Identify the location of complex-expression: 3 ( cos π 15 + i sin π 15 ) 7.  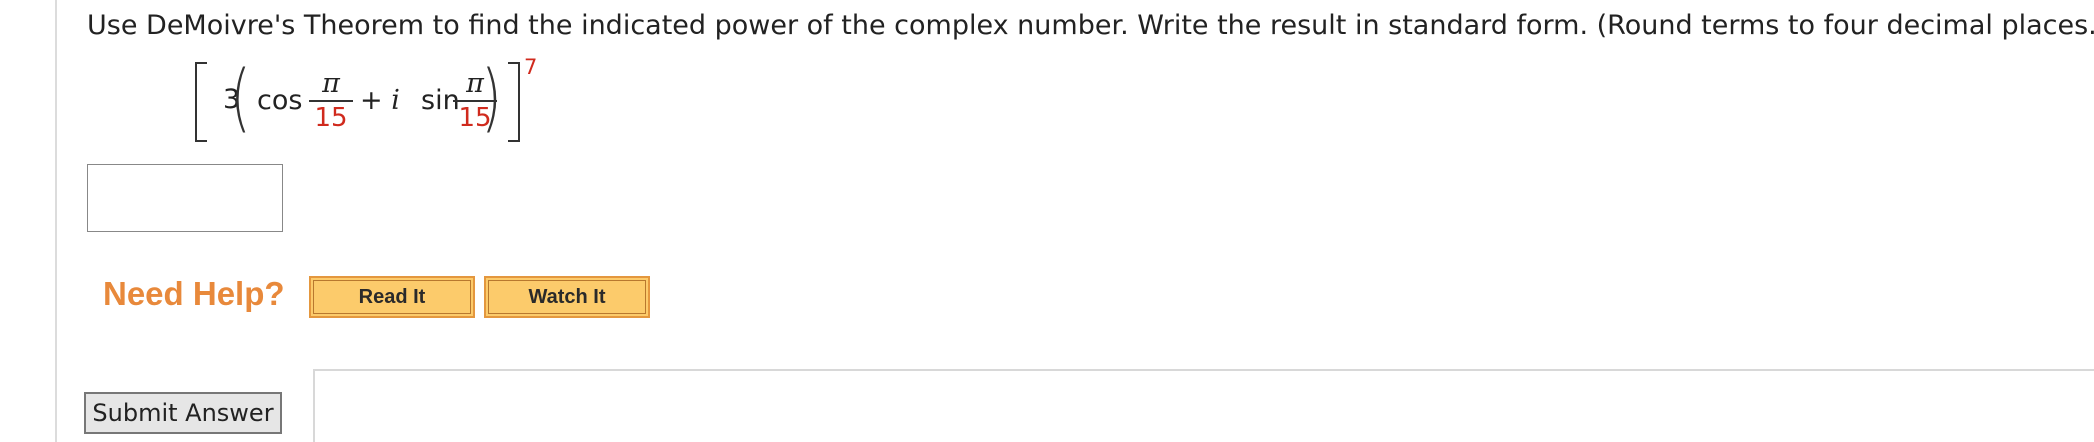
(375, 99).